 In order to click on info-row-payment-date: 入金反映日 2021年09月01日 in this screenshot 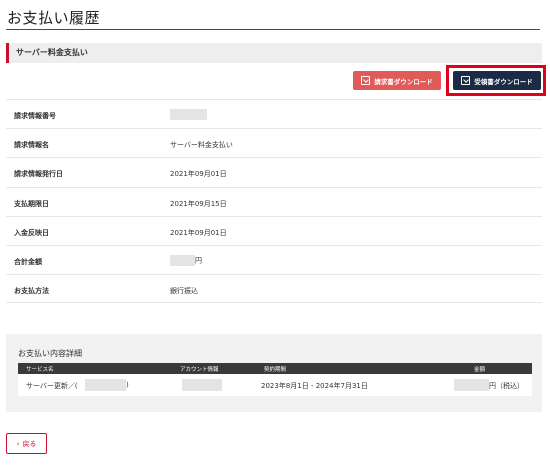, I will do `click(274, 230)`.